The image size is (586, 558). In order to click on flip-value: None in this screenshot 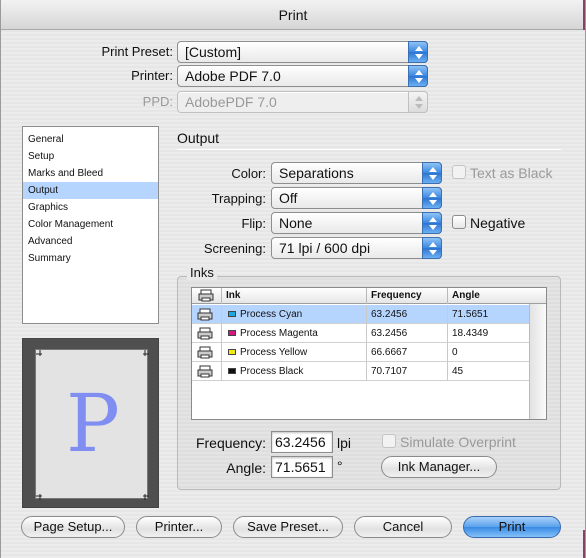, I will do `click(296, 223)`.